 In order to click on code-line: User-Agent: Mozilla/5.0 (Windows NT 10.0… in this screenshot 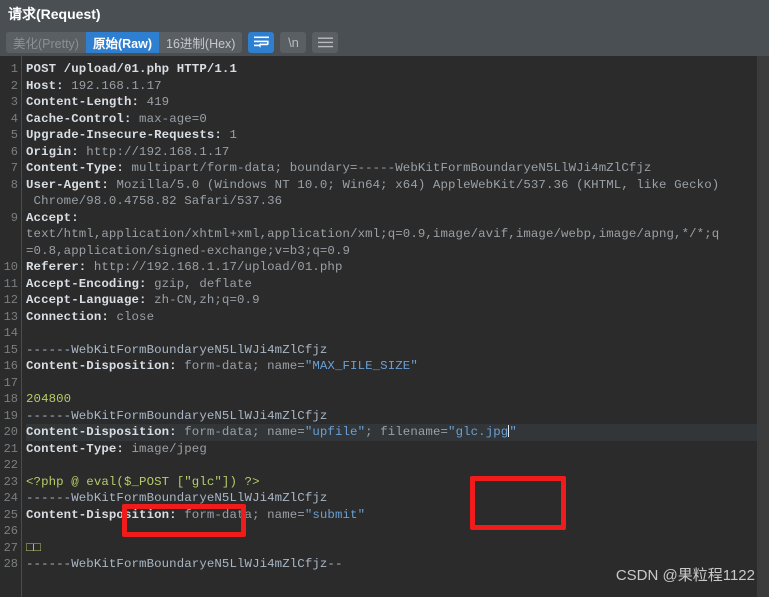, I will do `click(397, 185)`.